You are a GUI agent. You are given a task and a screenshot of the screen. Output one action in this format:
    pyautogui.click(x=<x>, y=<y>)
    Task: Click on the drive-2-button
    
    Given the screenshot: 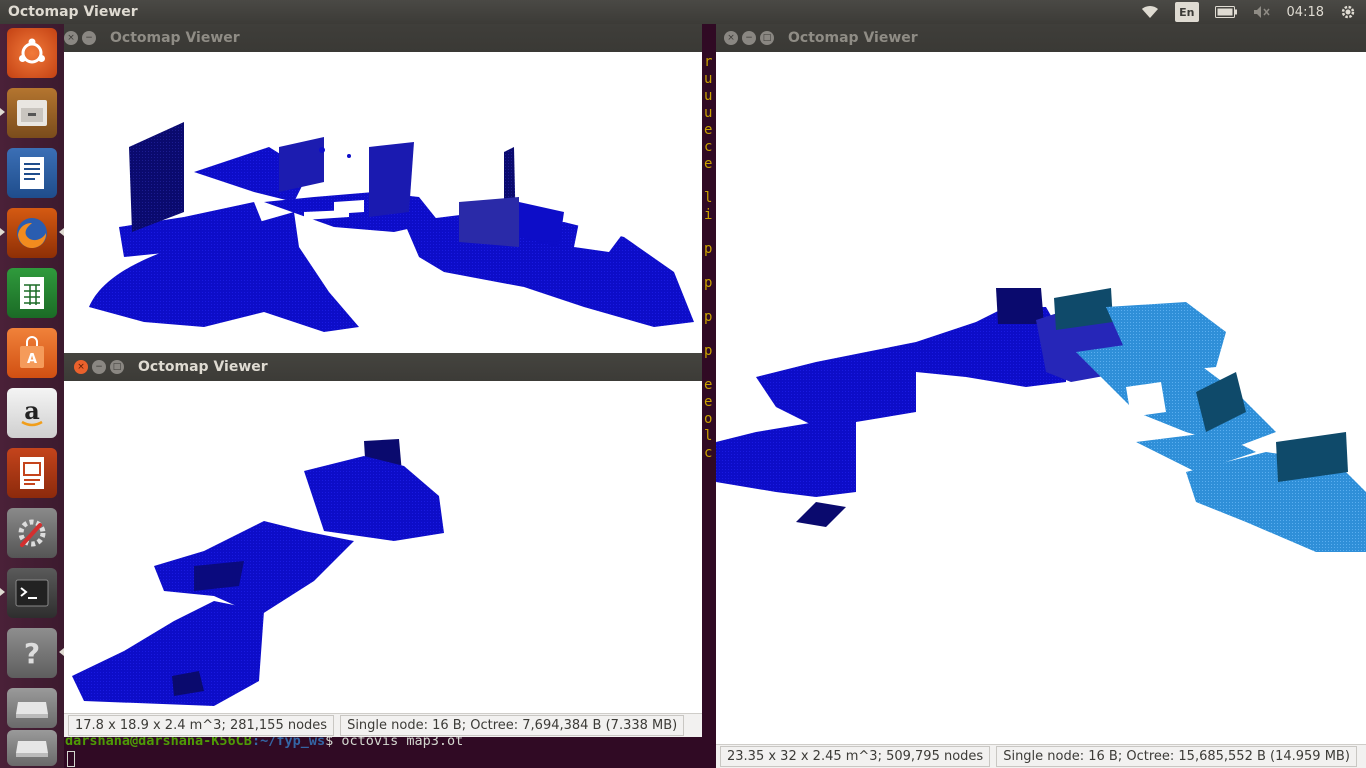 What is the action you would take?
    pyautogui.click(x=32, y=748)
    